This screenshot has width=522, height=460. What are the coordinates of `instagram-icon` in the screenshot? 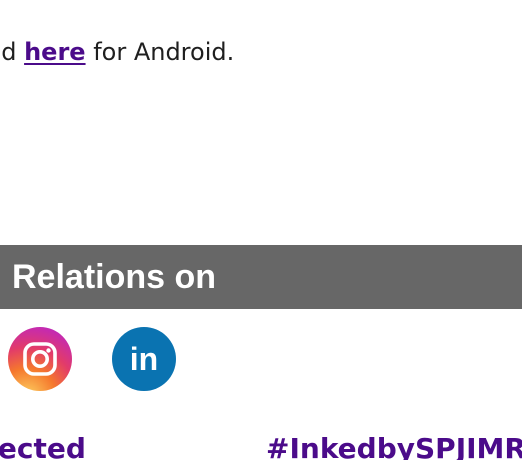 It's located at (40, 359).